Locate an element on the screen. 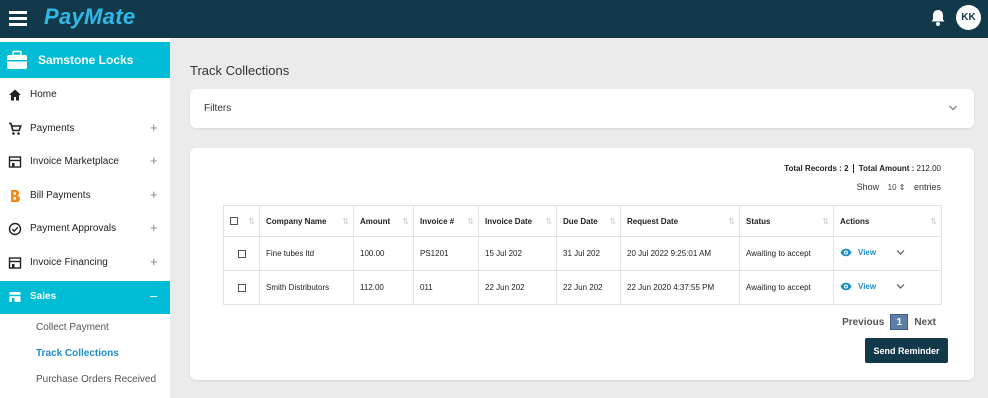  brand-logo: PayMate is located at coordinates (90, 16).